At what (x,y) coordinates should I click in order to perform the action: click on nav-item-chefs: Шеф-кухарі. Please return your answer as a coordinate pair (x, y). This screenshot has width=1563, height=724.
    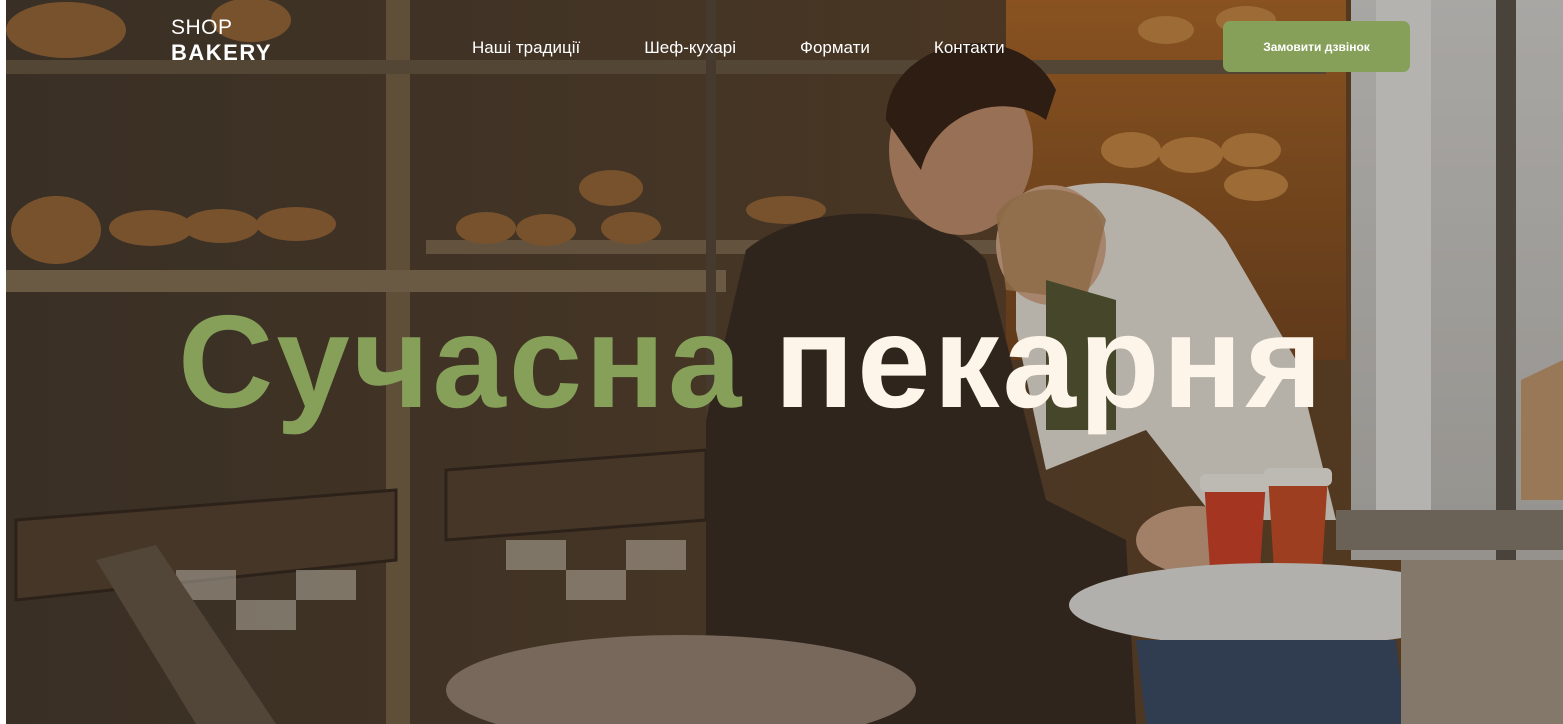
    Looking at the image, I should click on (690, 48).